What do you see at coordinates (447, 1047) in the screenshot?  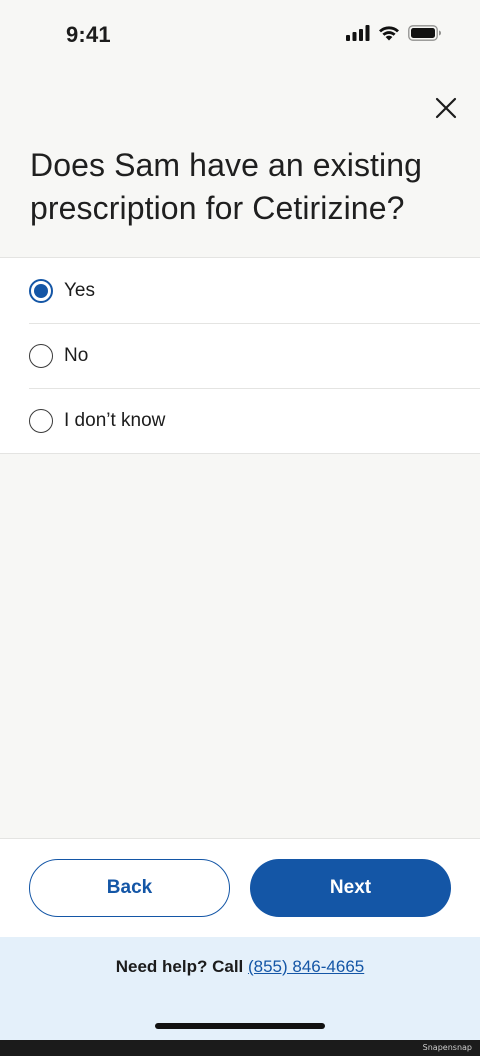 I see `credit-text: Snapensnap` at bounding box center [447, 1047].